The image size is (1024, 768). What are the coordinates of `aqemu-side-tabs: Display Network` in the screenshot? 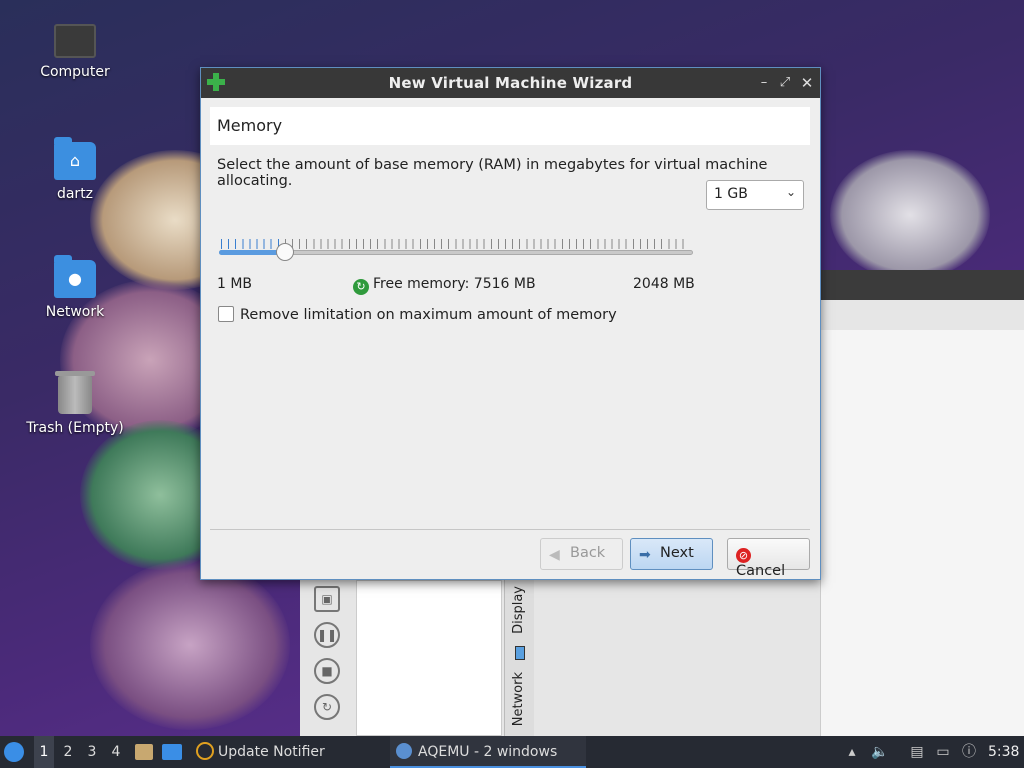 It's located at (519, 658).